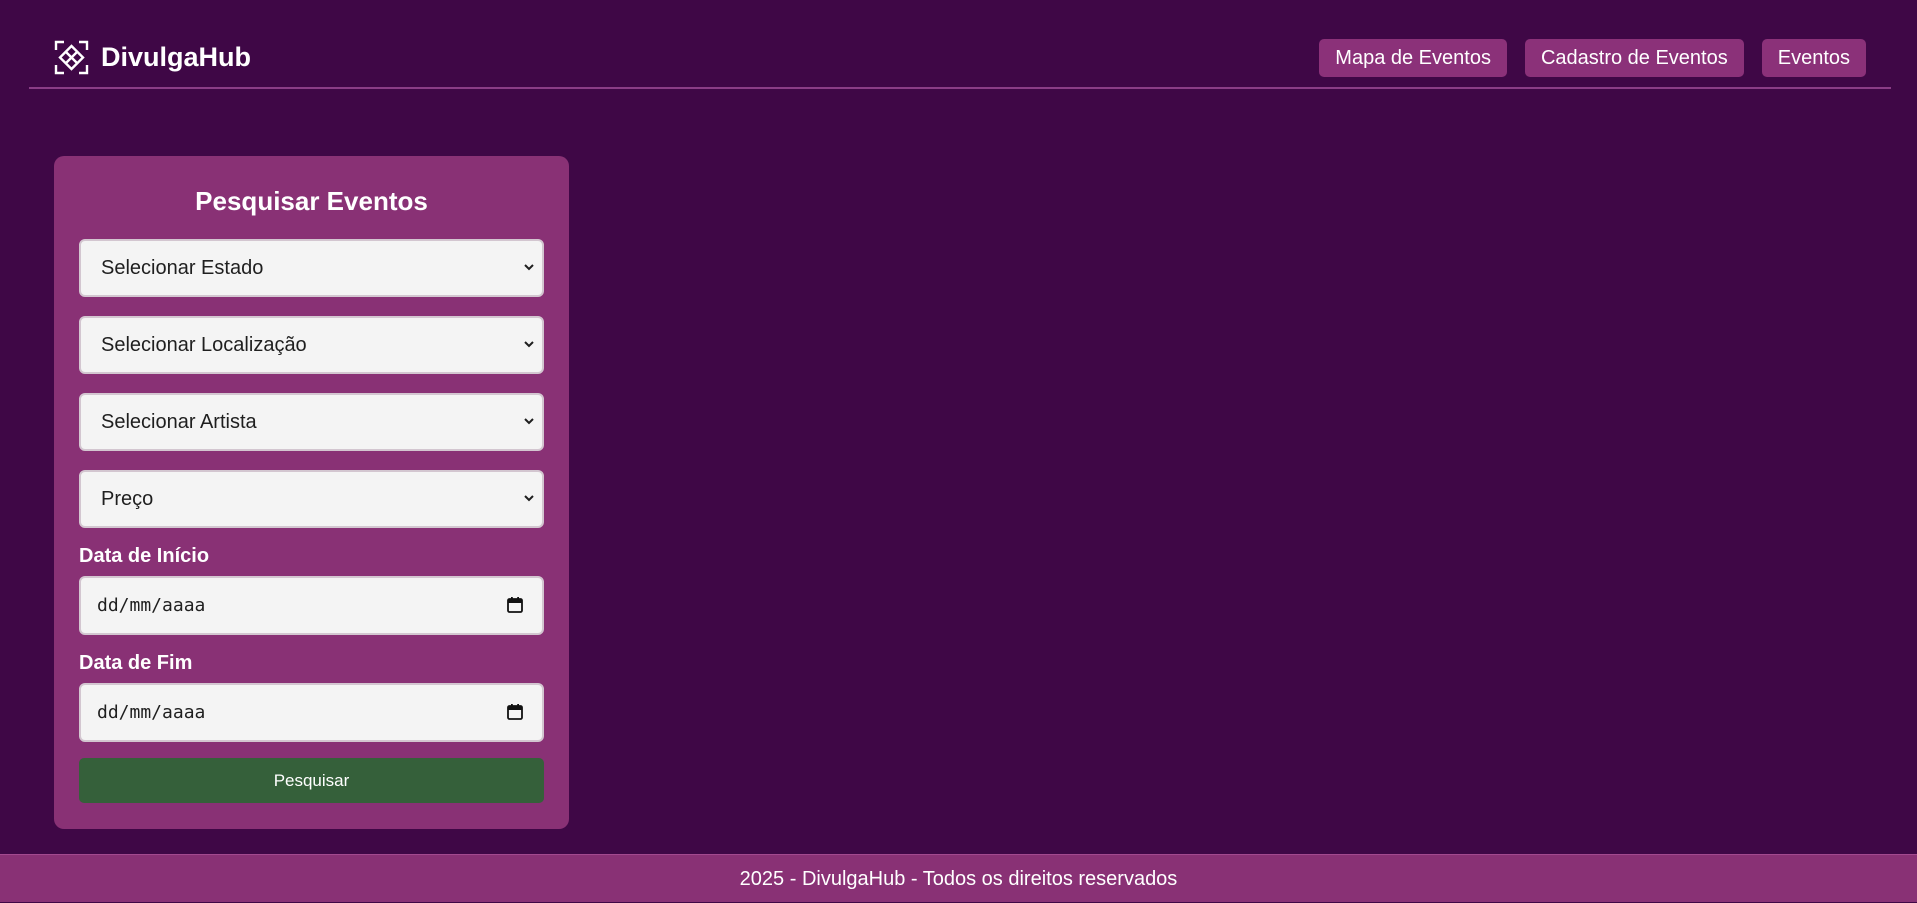 This screenshot has width=1917, height=903. What do you see at coordinates (182, 268) in the screenshot?
I see `state-select-value: Selecionar Estado` at bounding box center [182, 268].